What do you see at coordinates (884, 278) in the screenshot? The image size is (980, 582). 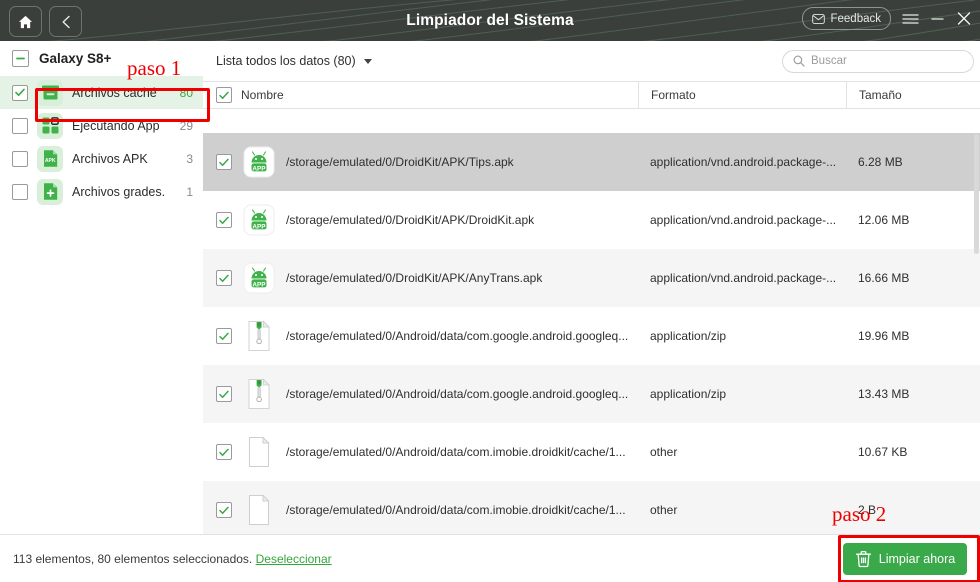 I see `file-size: 16.66 MB` at bounding box center [884, 278].